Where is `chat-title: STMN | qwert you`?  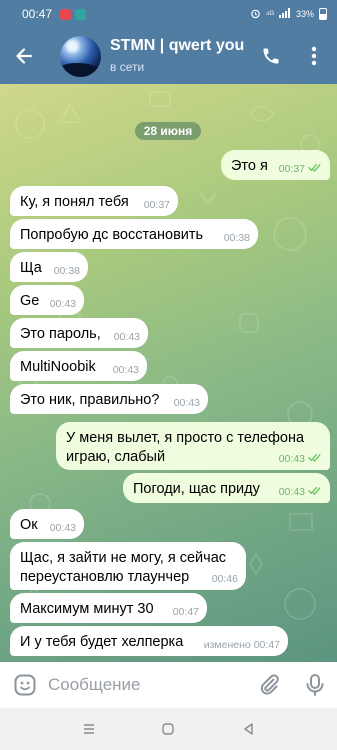 chat-title: STMN | qwert you is located at coordinates (178, 46).